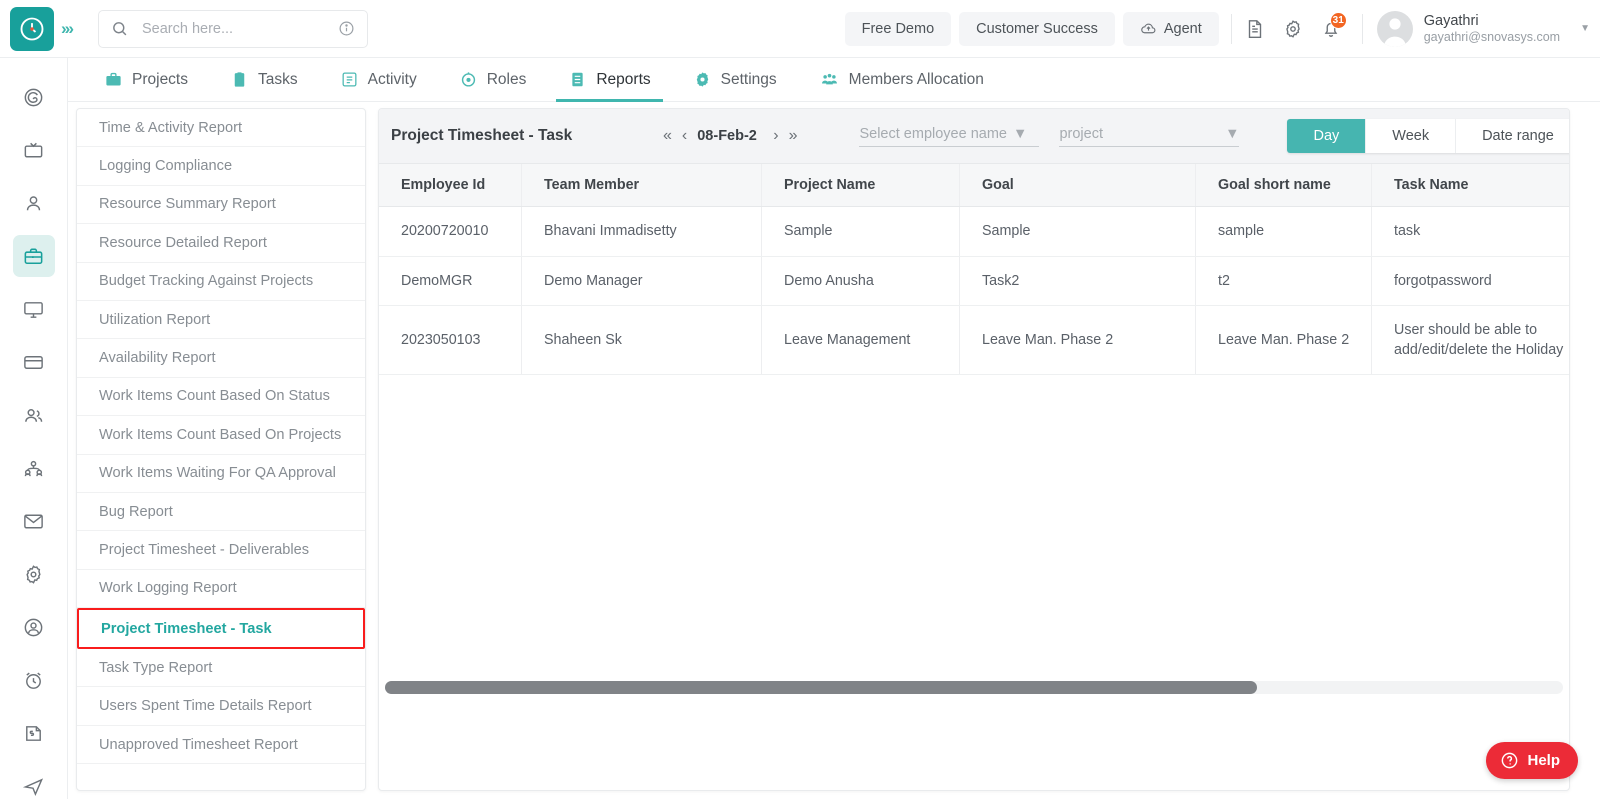  What do you see at coordinates (221, 397) in the screenshot?
I see `report-list-item: Work Items Count Based On Status` at bounding box center [221, 397].